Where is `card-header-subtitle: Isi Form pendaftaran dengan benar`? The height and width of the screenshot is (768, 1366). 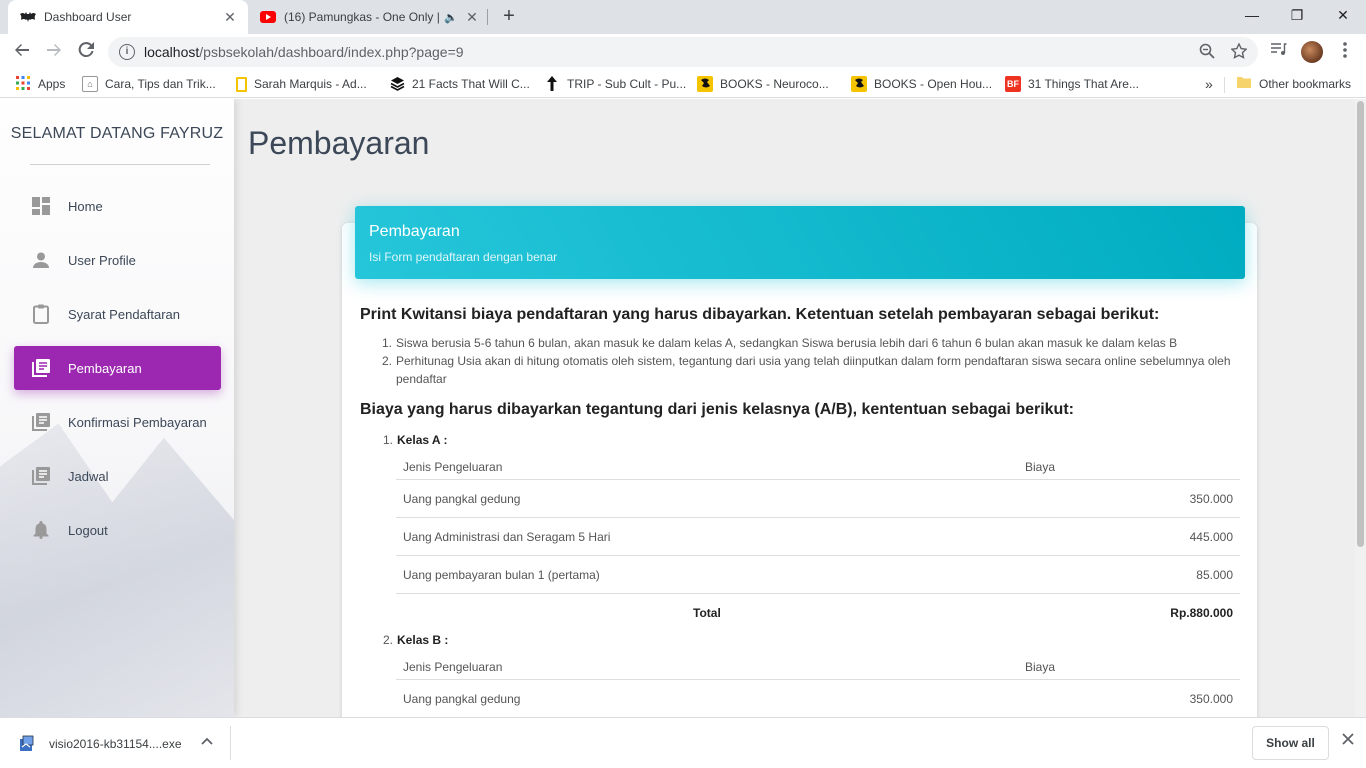
card-header-subtitle: Isi Form pendaftaran dengan benar is located at coordinates (463, 257).